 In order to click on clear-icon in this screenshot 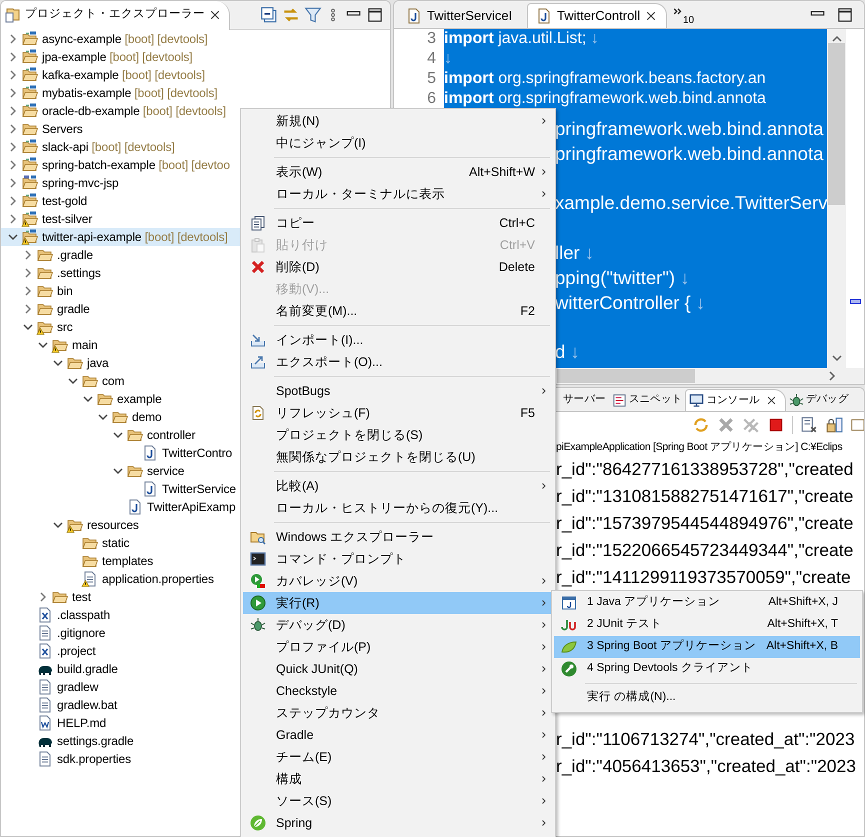, I will do `click(809, 425)`.